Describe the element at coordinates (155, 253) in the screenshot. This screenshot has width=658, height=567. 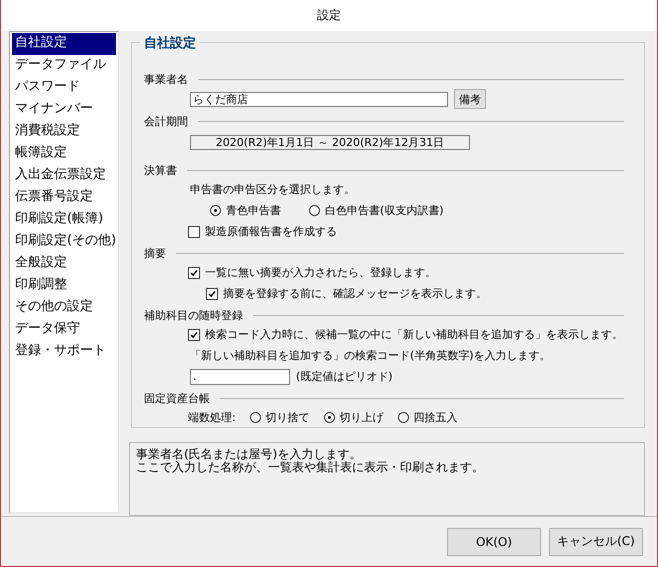
I see `section-heading: 摘要` at that location.